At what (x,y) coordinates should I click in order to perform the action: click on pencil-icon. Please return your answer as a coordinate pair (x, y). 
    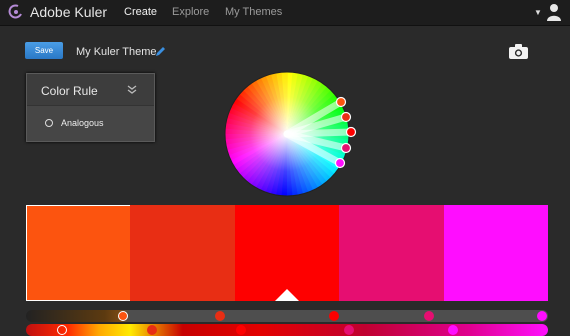
    Looking at the image, I should click on (160, 51).